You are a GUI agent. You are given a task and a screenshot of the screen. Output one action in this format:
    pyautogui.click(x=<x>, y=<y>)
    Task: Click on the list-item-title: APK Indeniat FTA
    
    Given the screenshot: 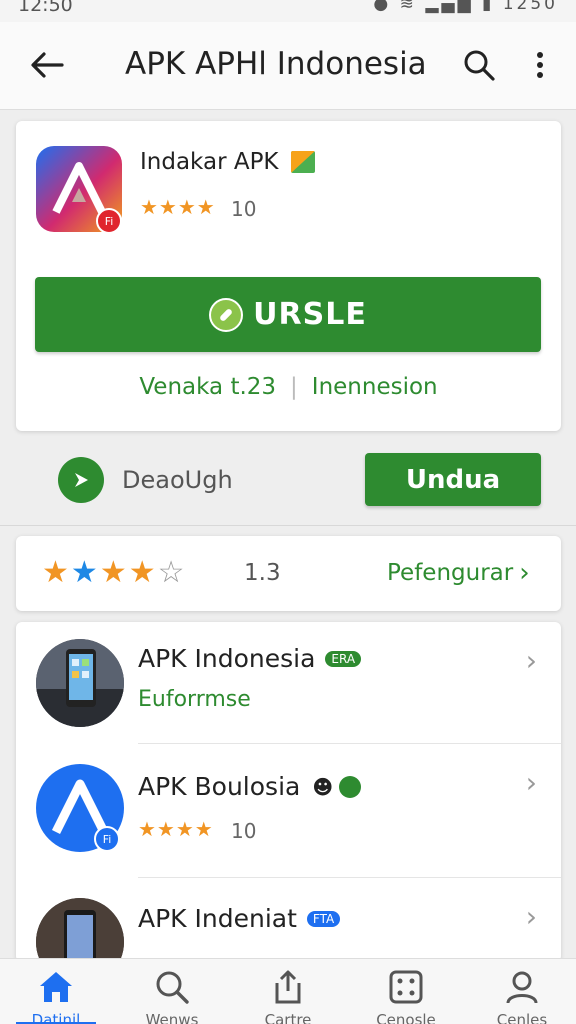 What is the action you would take?
    pyautogui.click(x=239, y=918)
    